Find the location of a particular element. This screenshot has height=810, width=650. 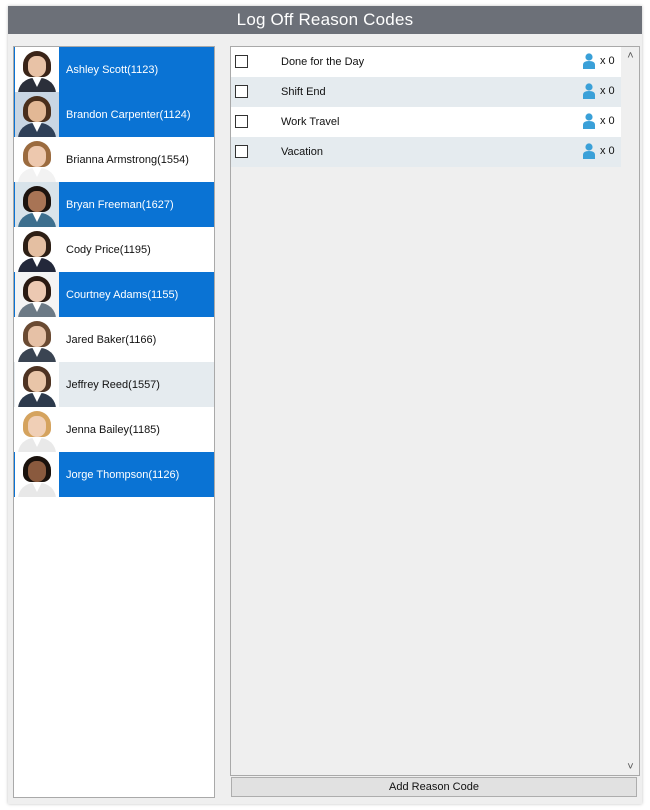

user-list-item: Brandon Carpenter(1124) is located at coordinates (114, 114).